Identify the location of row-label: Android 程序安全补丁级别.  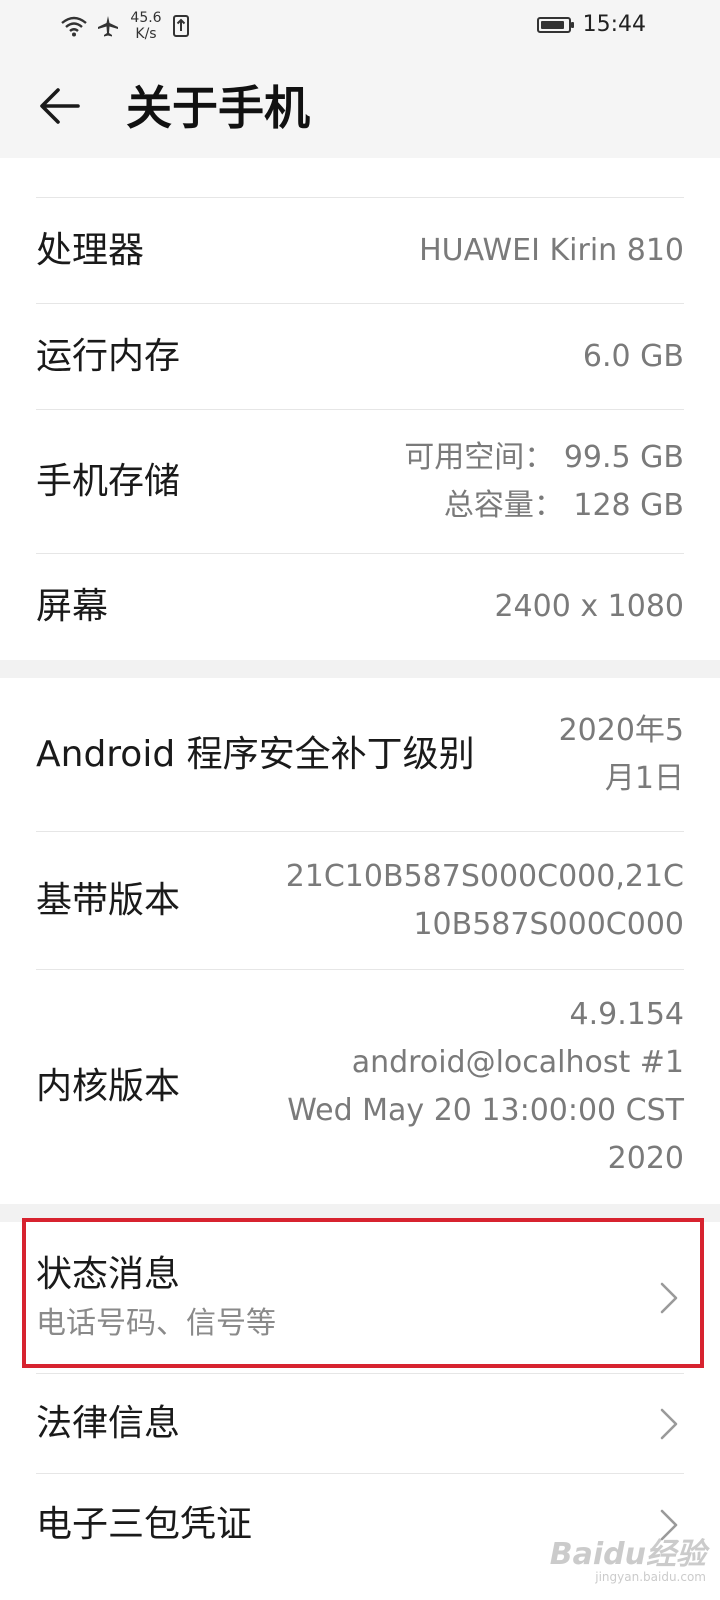
(255, 754).